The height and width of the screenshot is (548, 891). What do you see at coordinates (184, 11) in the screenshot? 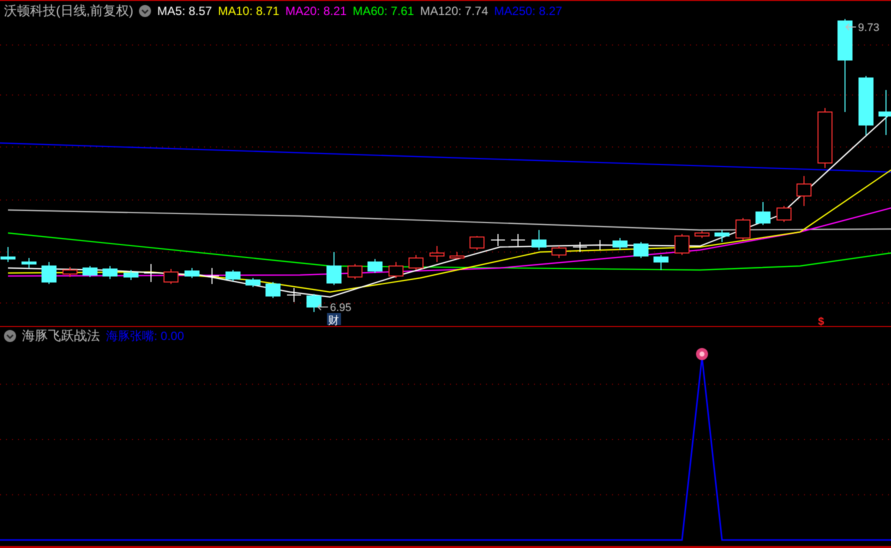
I see `moving-average-value: MA5: 8.57` at bounding box center [184, 11].